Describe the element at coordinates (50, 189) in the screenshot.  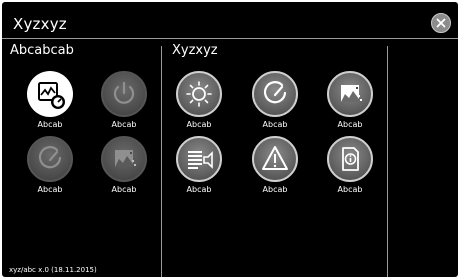
I see `left-tile-3-label: Abcab` at that location.